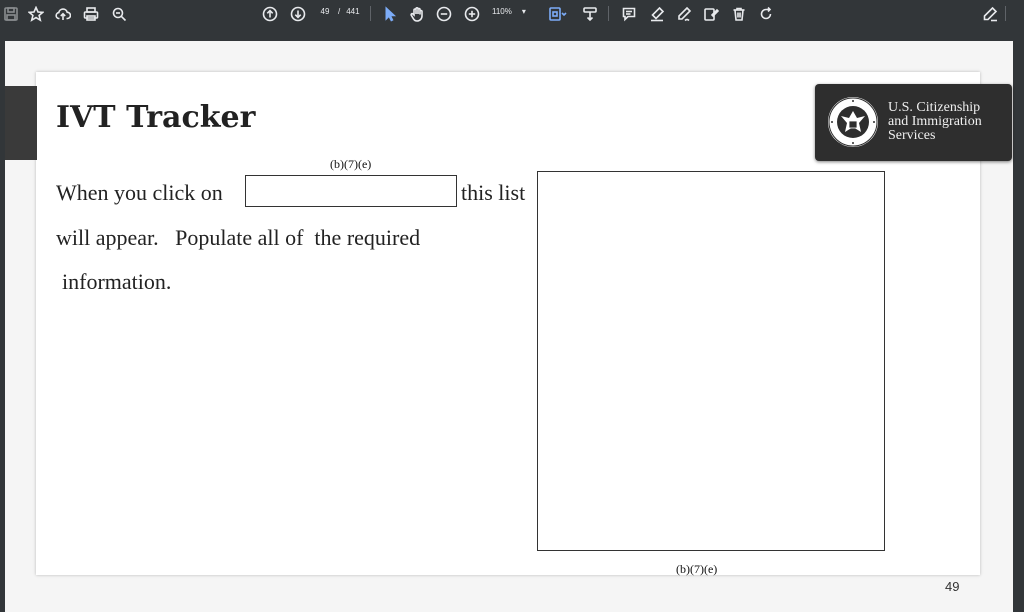  I want to click on zoom-value: 110%, so click(502, 11).